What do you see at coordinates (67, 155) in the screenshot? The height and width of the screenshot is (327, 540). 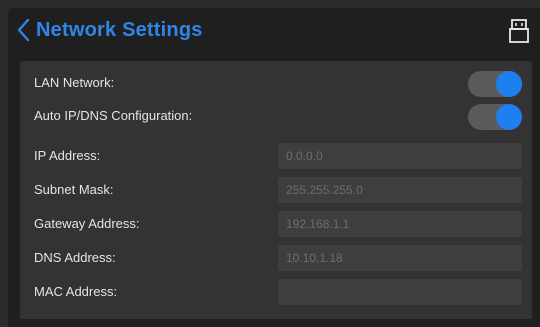 I see `ip-address-label: IP Address:` at bounding box center [67, 155].